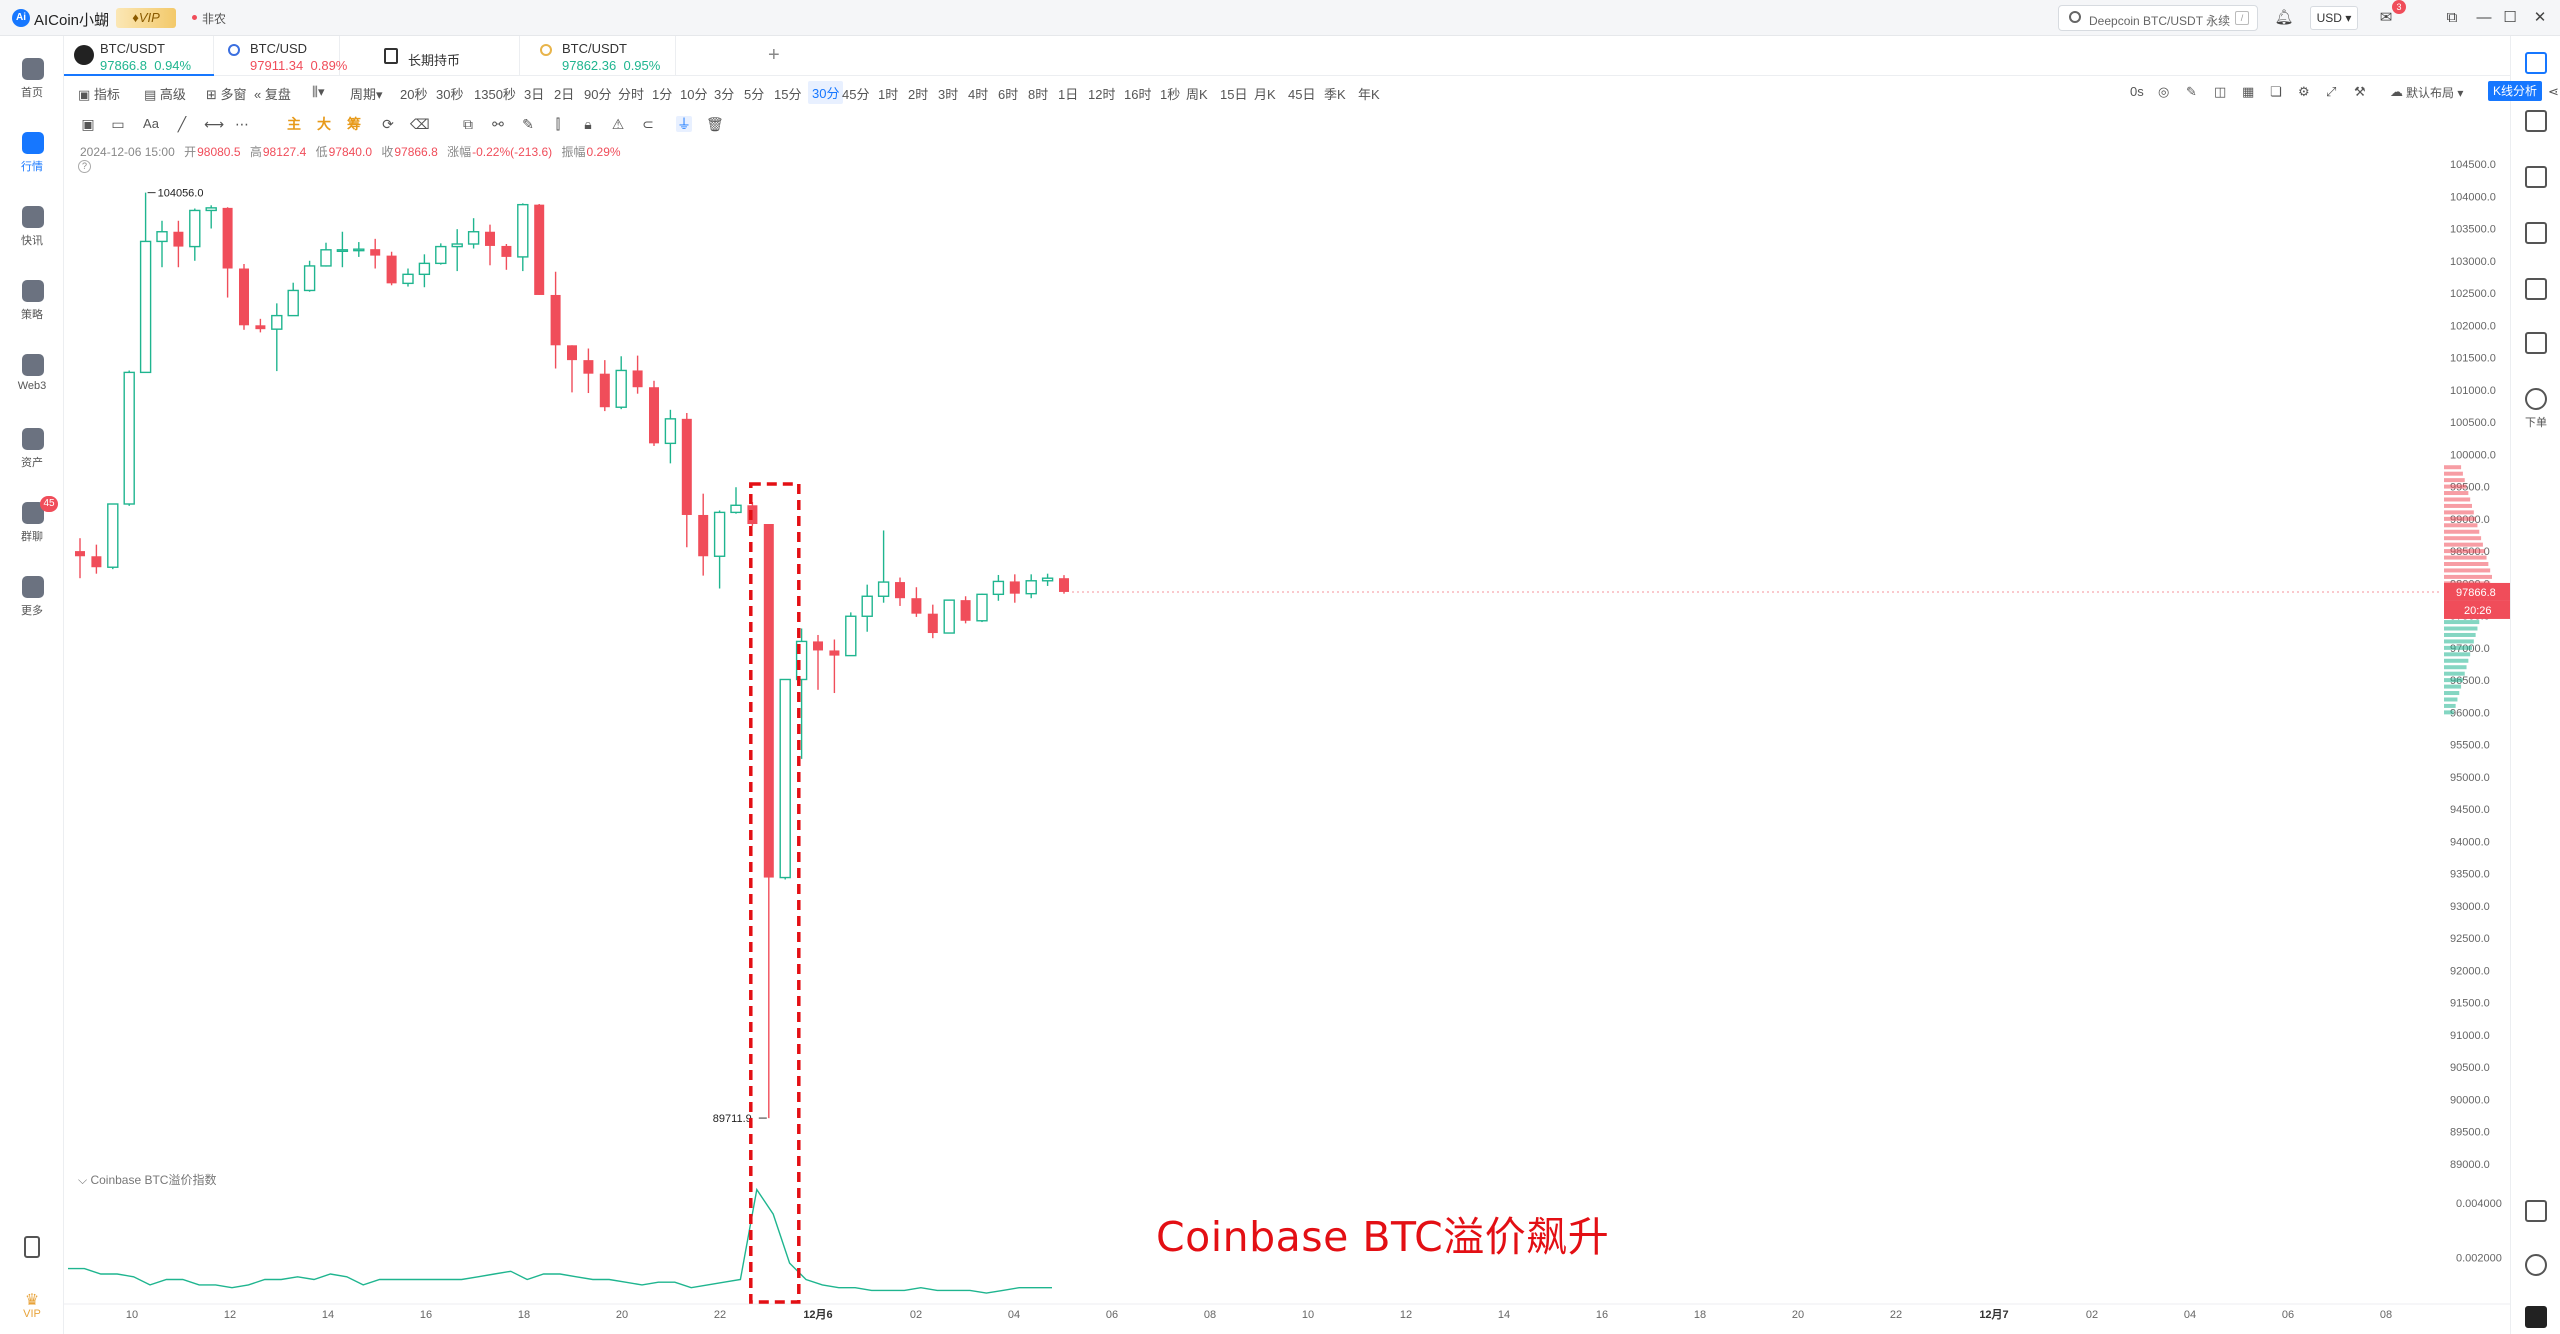 The height and width of the screenshot is (1334, 2560). What do you see at coordinates (754, 93) in the screenshot?
I see `period-option: 5分` at bounding box center [754, 93].